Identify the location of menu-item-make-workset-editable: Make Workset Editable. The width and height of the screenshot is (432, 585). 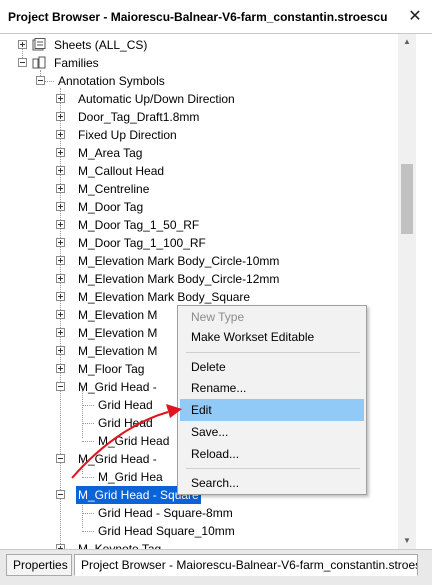
(272, 337).